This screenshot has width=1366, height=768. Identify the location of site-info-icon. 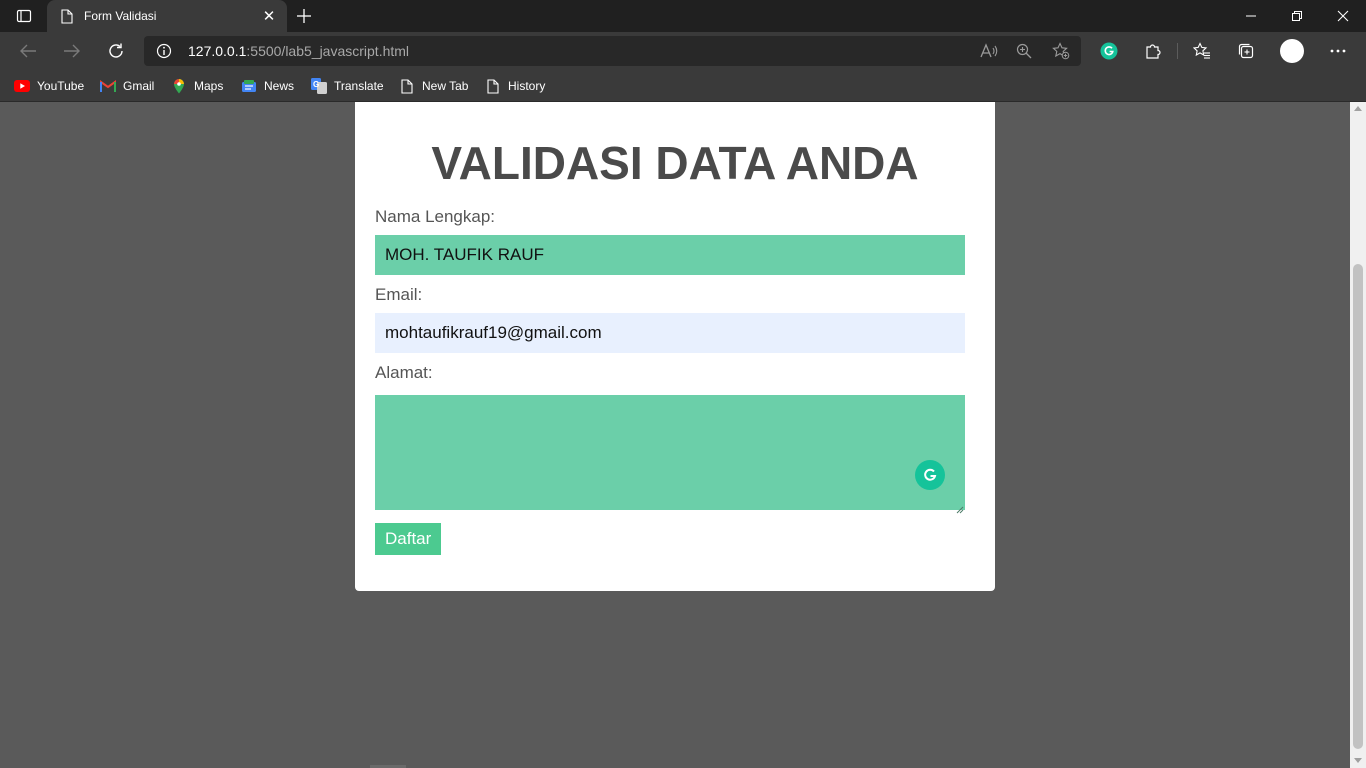
(164, 51).